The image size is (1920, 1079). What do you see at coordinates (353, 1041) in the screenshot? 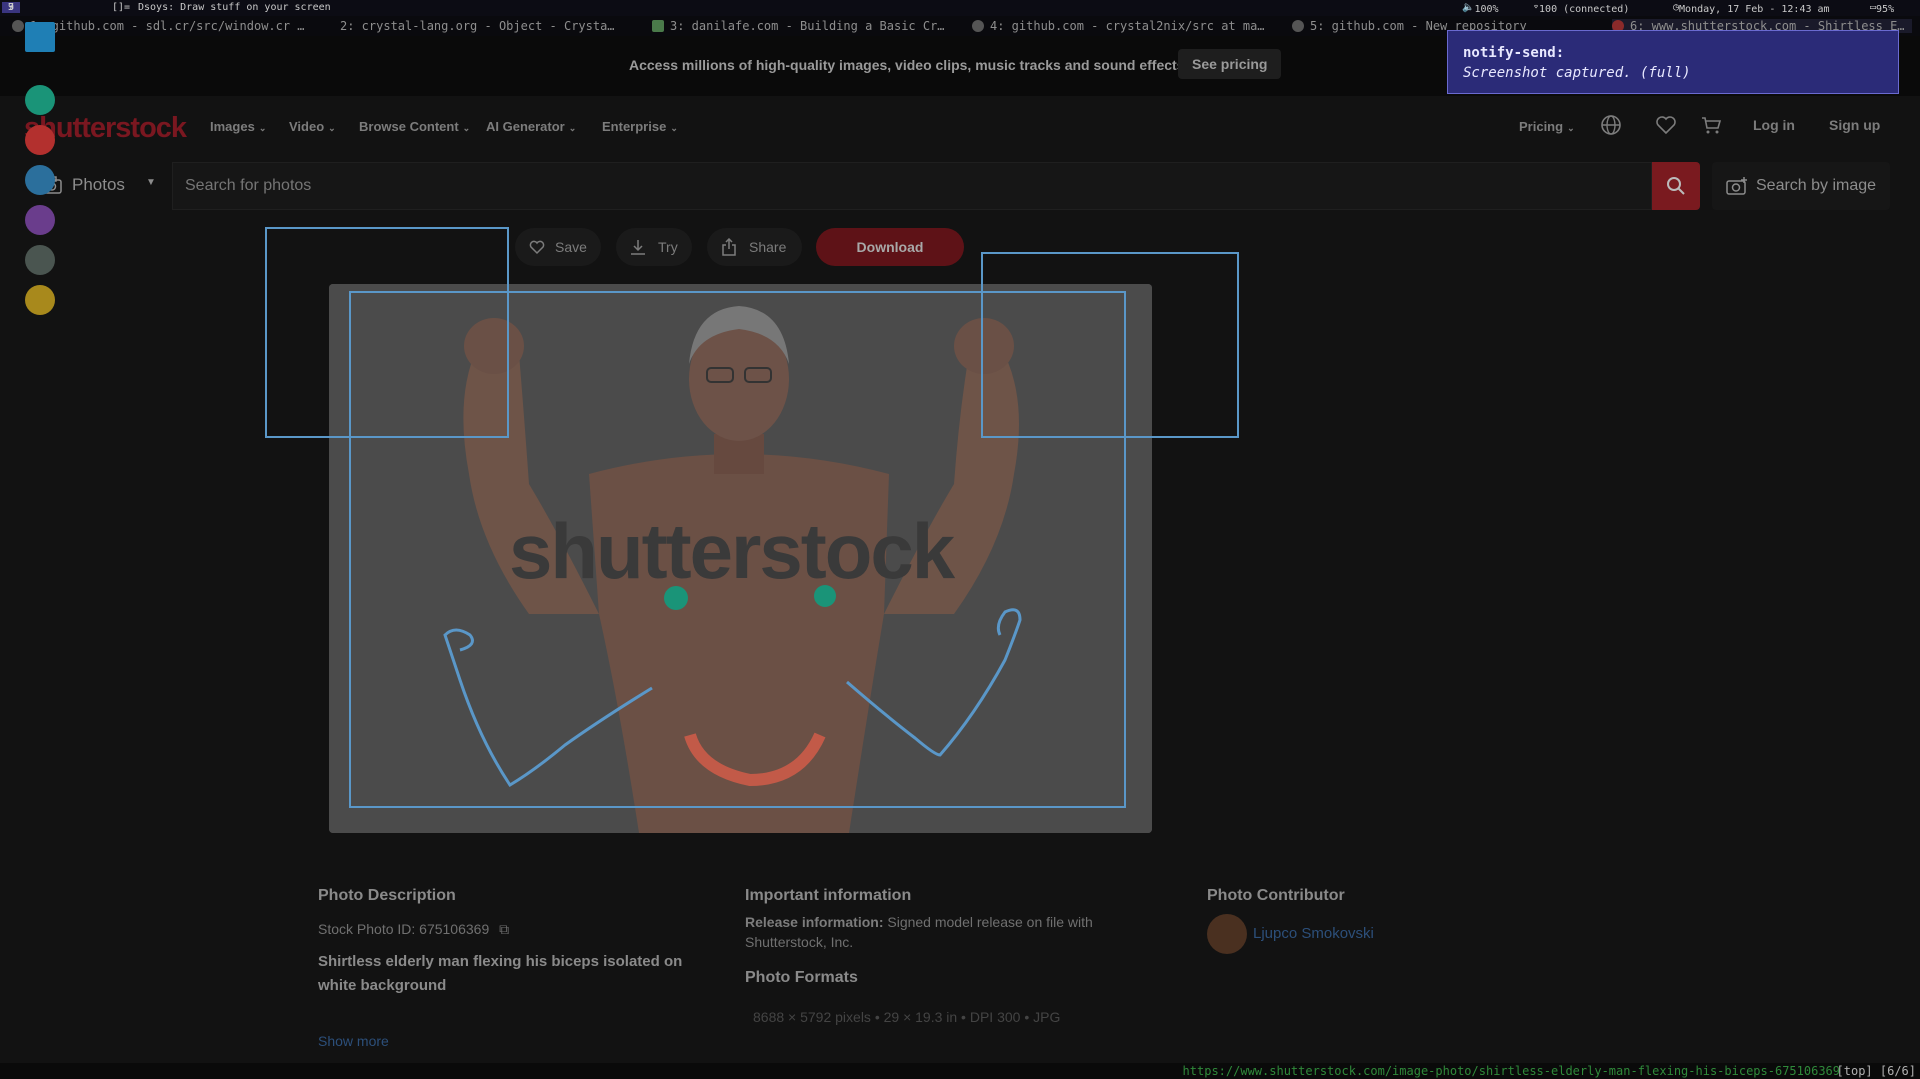
I see `show-more-link: Show more` at bounding box center [353, 1041].